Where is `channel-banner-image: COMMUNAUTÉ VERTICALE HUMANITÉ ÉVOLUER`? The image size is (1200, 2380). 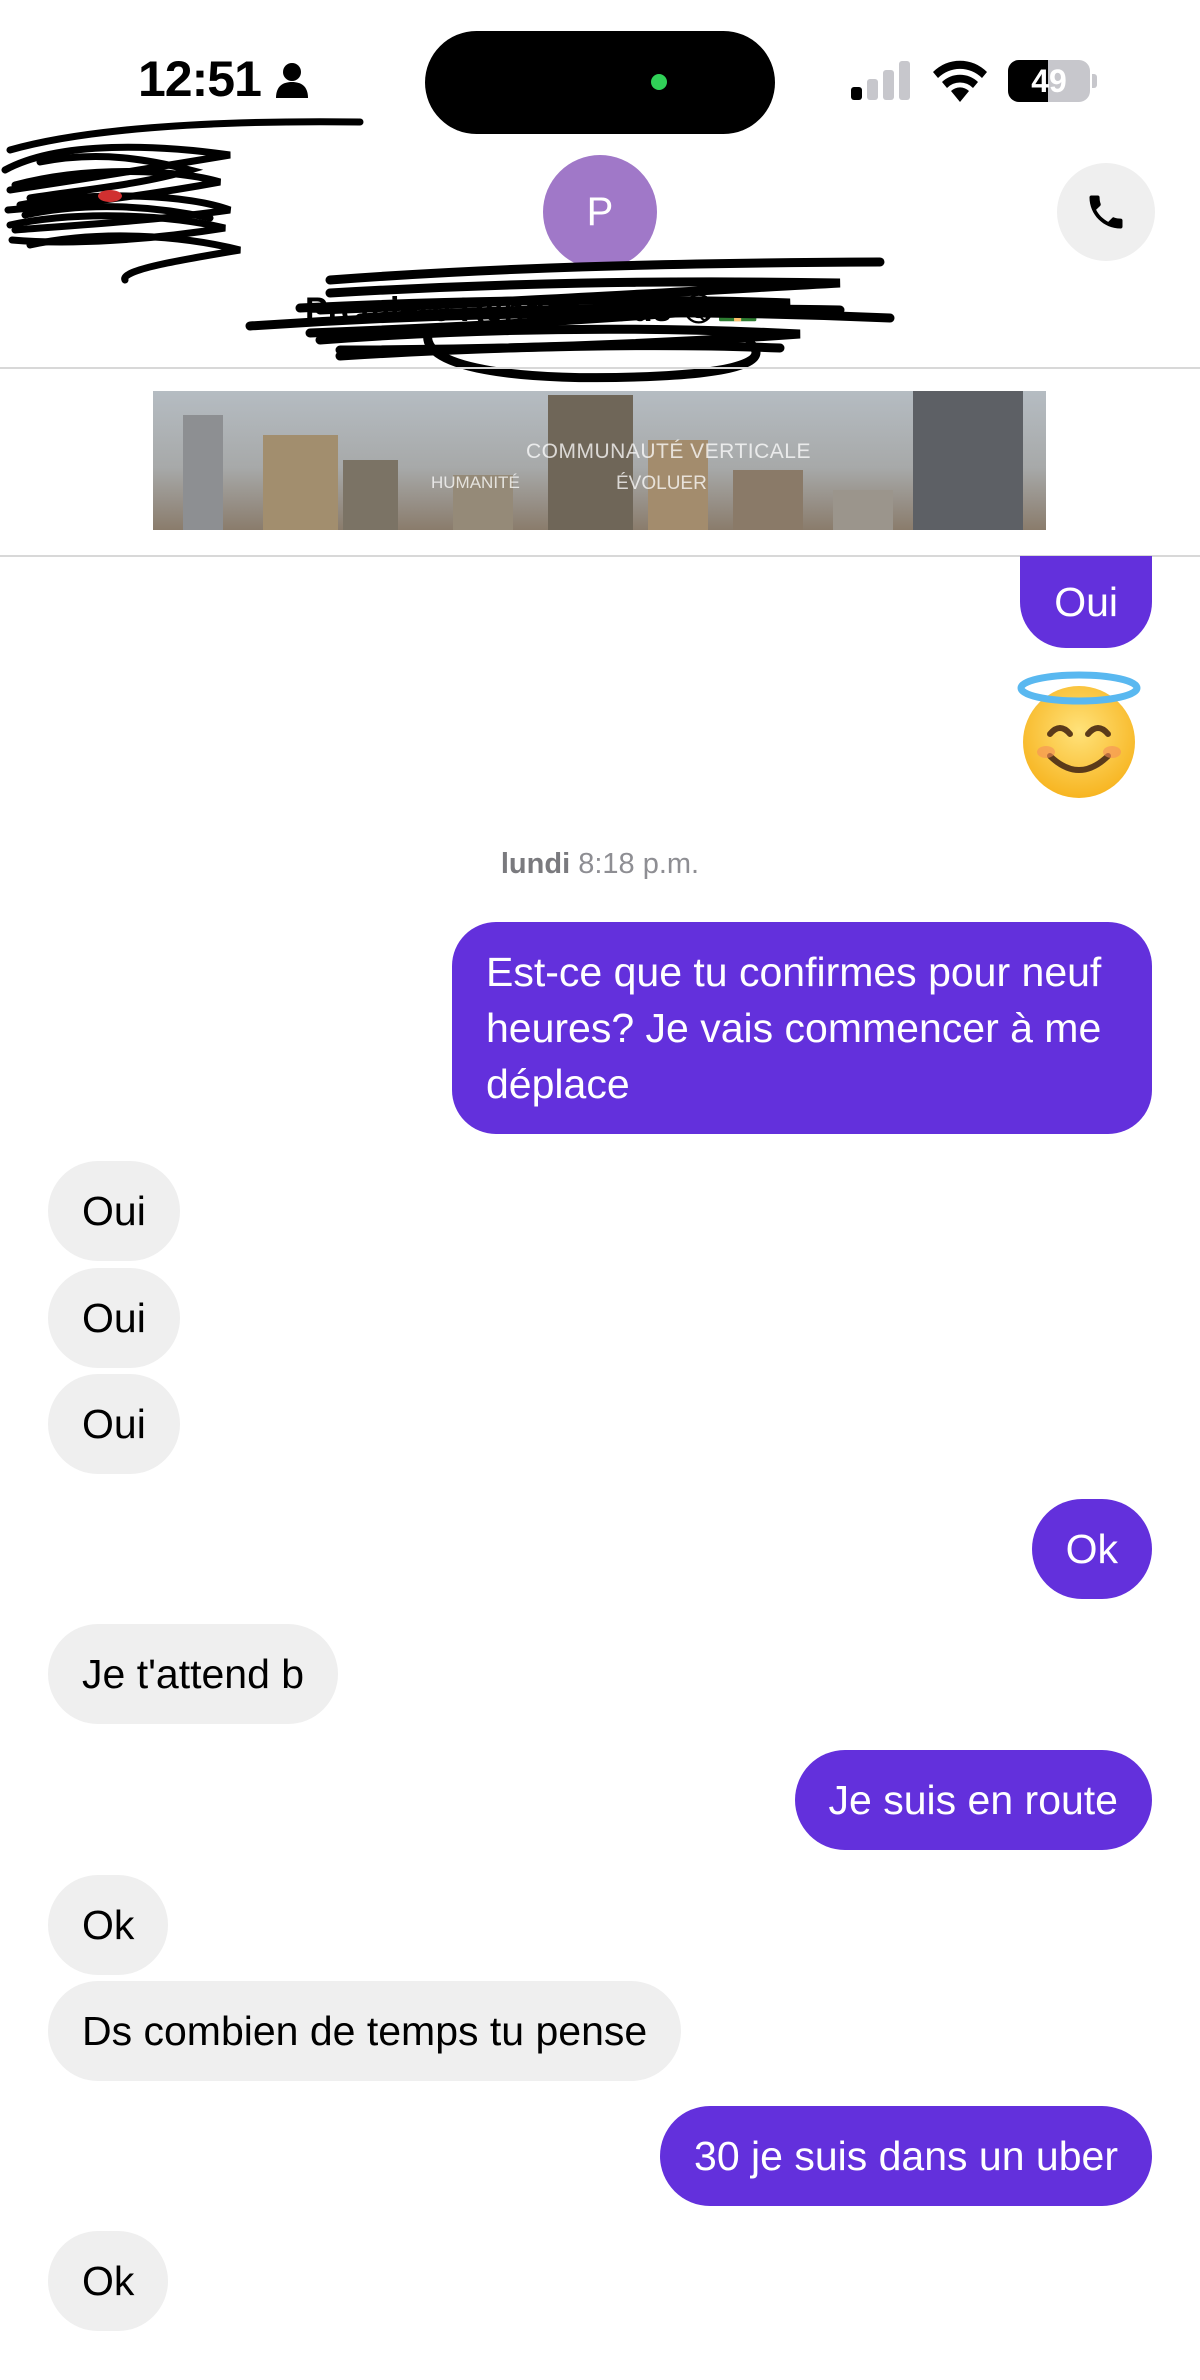
channel-banner-image: COMMUNAUTÉ VERTICALE HUMANITÉ ÉVOLUER is located at coordinates (599, 460).